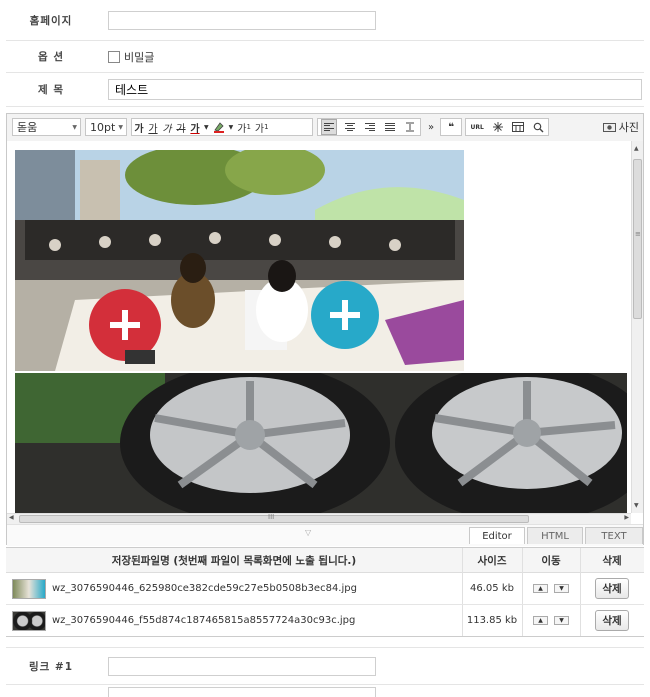 The width and height of the screenshot is (650, 697). Describe the element at coordinates (248, 127) in the screenshot. I see `sup-mark: 1` at that location.